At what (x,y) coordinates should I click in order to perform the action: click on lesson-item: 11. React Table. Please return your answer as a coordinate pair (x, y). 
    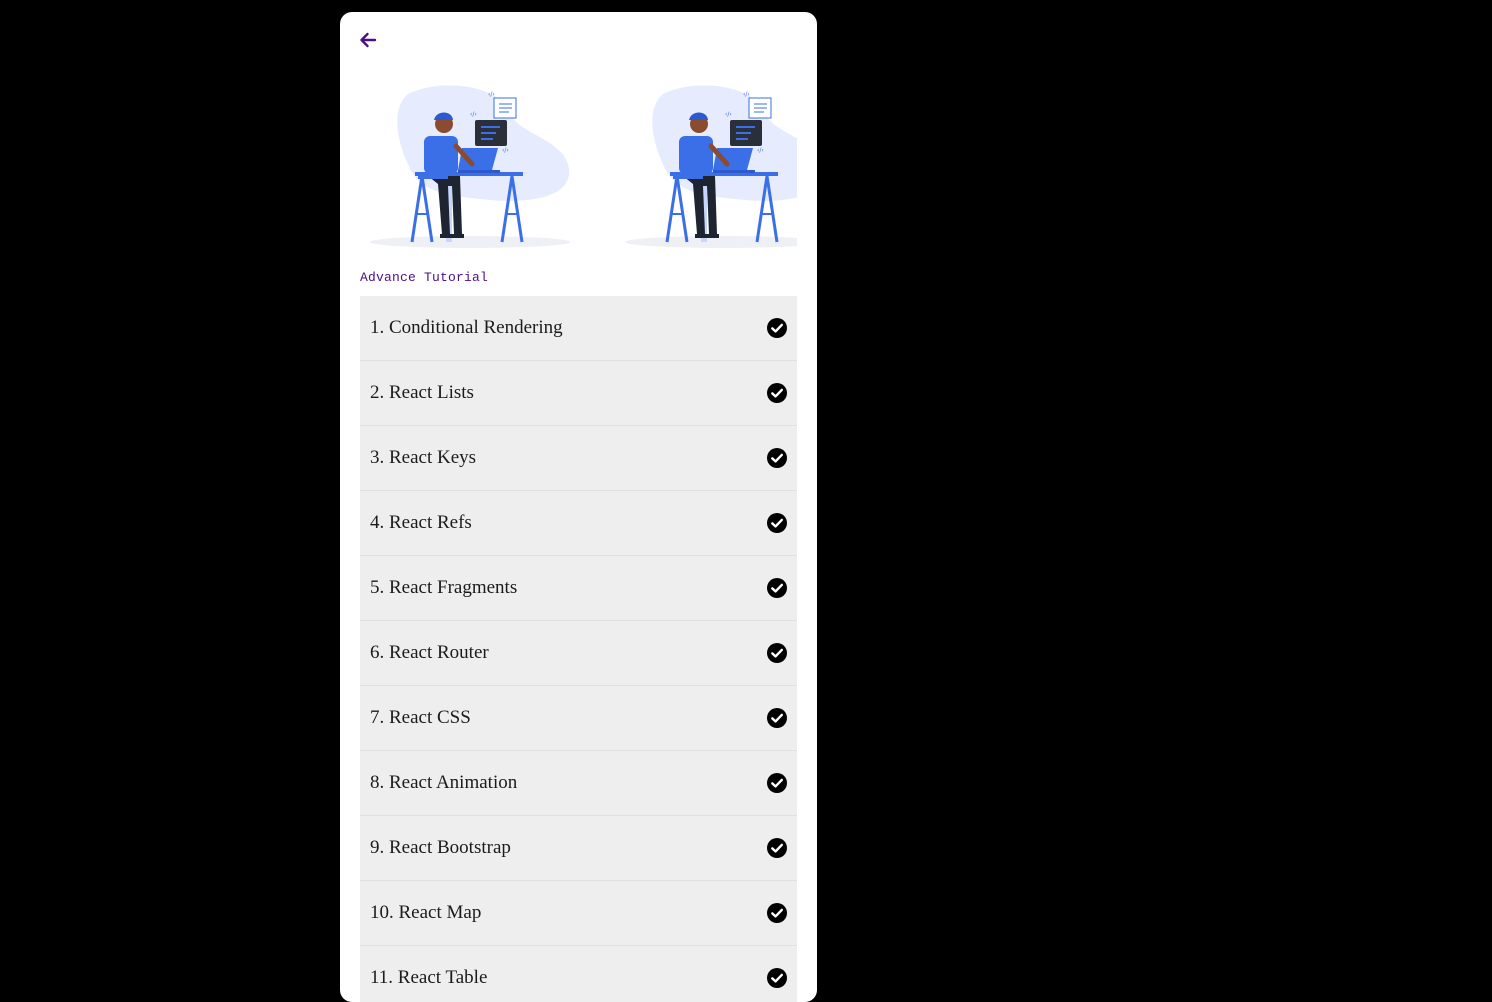
    Looking at the image, I should click on (578, 974).